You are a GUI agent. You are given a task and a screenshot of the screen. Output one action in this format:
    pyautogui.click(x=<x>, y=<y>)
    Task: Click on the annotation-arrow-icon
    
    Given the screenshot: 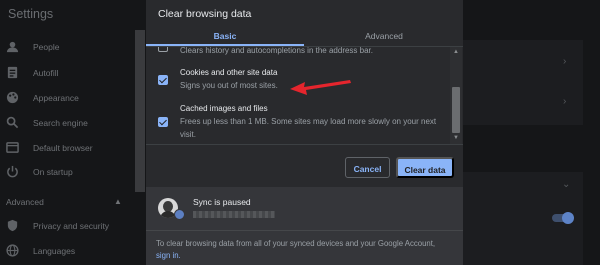 What is the action you would take?
    pyautogui.click(x=320, y=87)
    